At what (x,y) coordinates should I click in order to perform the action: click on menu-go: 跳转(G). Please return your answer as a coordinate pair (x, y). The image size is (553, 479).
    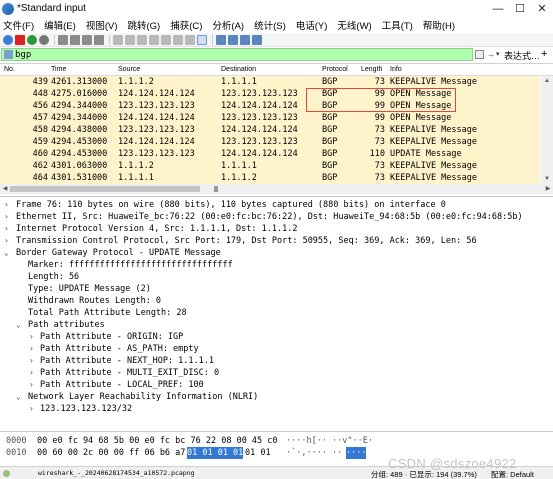
    Looking at the image, I should click on (143, 25).